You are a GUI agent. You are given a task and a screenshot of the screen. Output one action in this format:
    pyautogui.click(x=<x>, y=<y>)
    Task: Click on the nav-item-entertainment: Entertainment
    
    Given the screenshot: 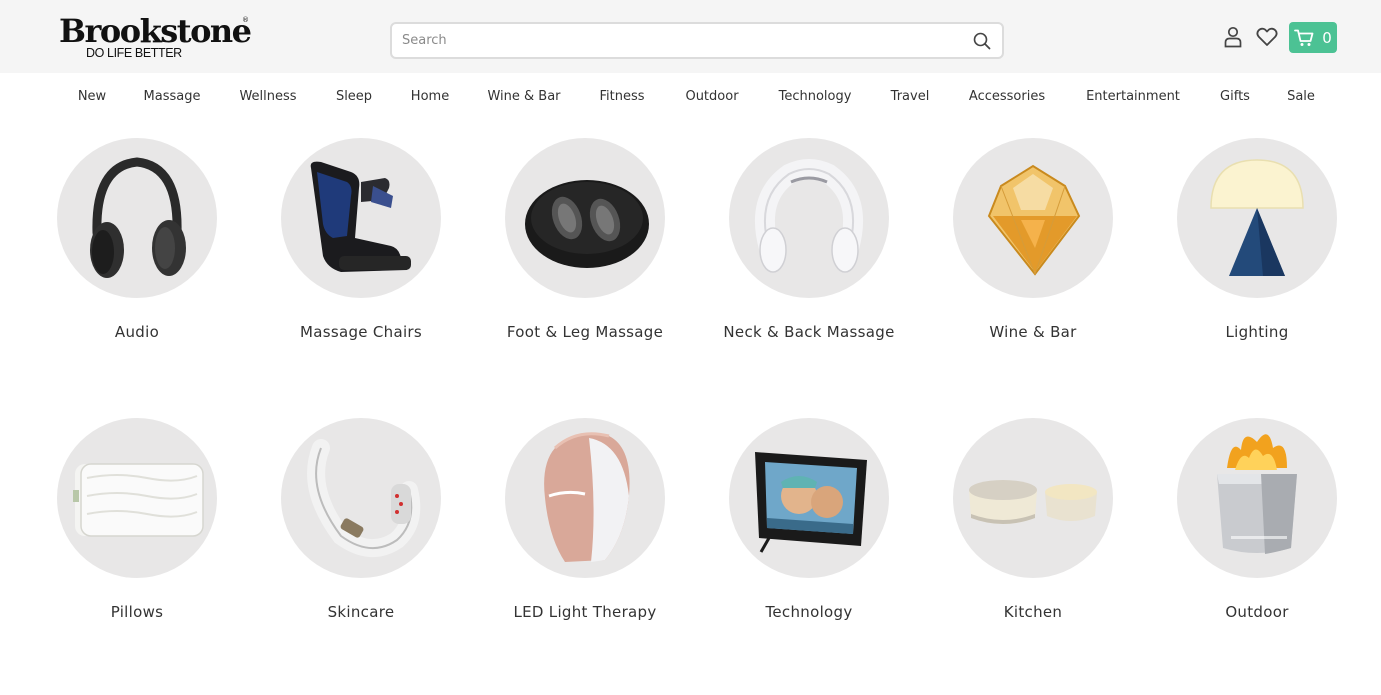 What is the action you would take?
    pyautogui.click(x=1133, y=96)
    